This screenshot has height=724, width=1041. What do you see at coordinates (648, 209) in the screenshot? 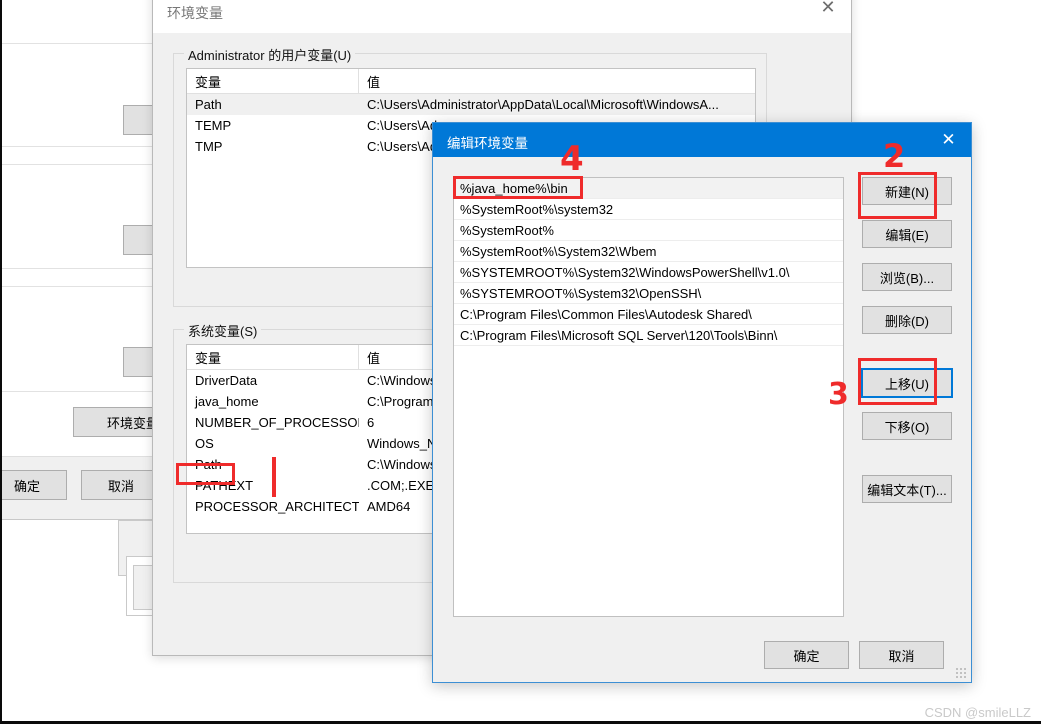
I see `list-item: %SystemRoot%\system32` at bounding box center [648, 209].